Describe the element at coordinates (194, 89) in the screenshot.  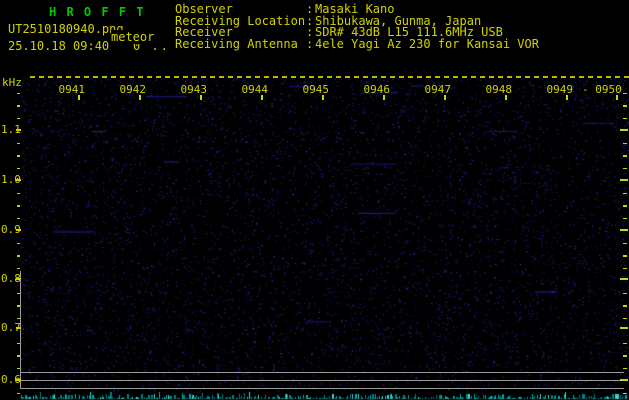
I see `x-axis-tick-label: 0943` at that location.